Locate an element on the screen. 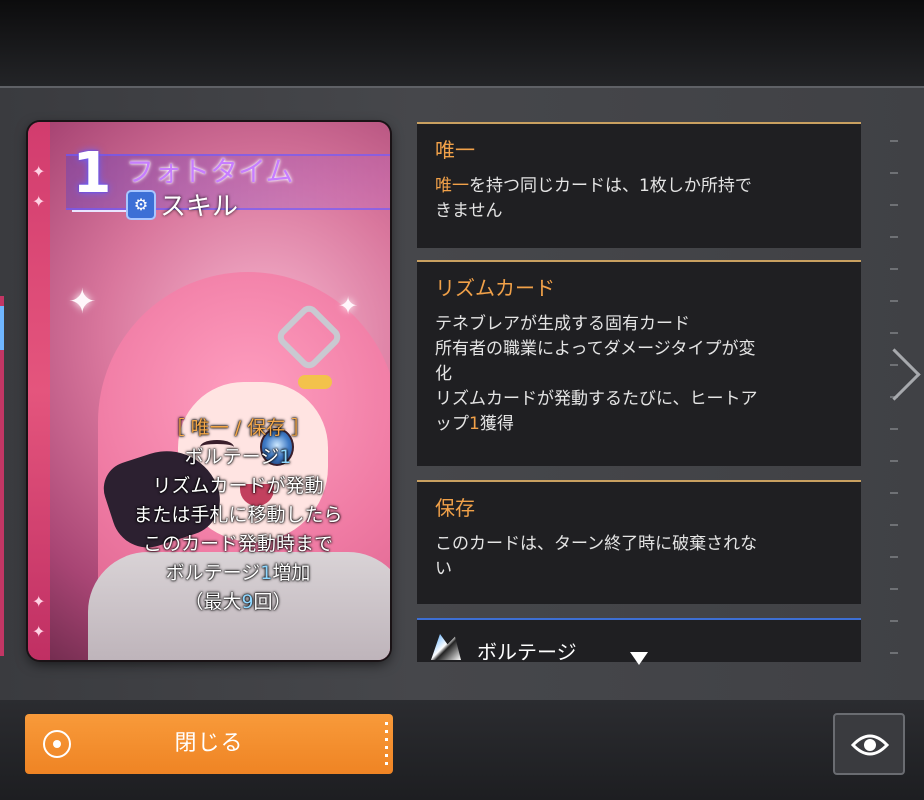 This screenshot has height=800, width=924. effect-line: リズムカードが発動 is located at coordinates (238, 486).